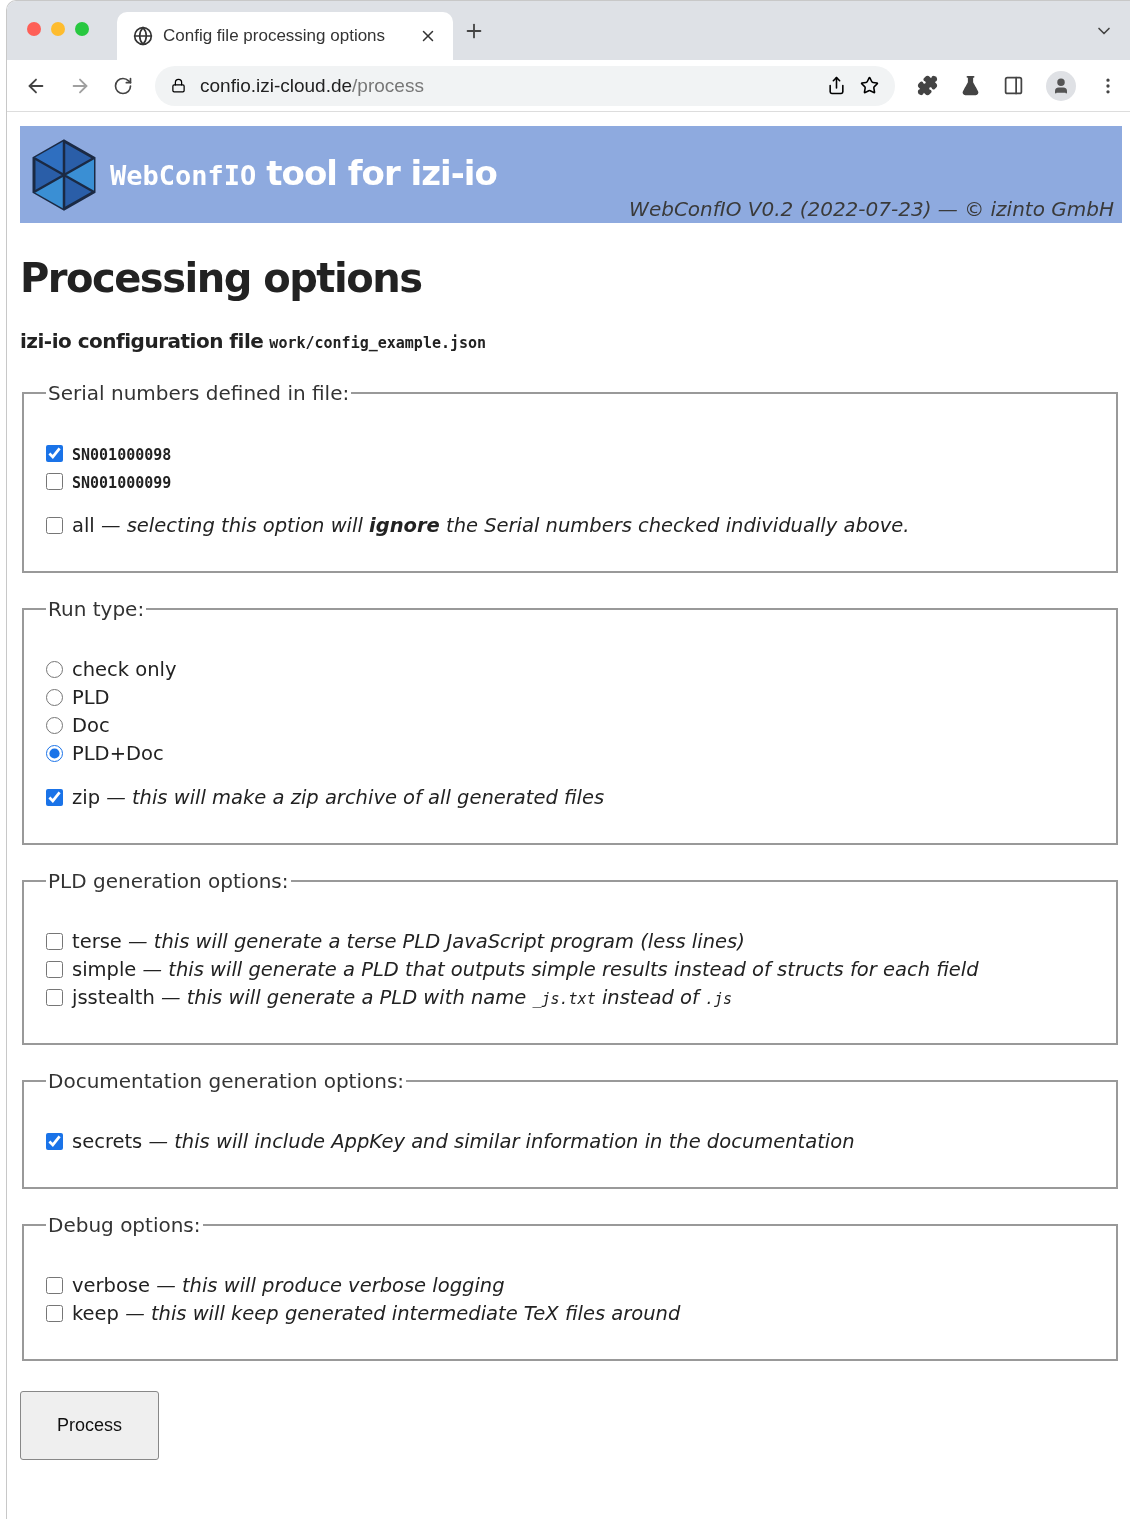  I want to click on star-icon, so click(869, 85).